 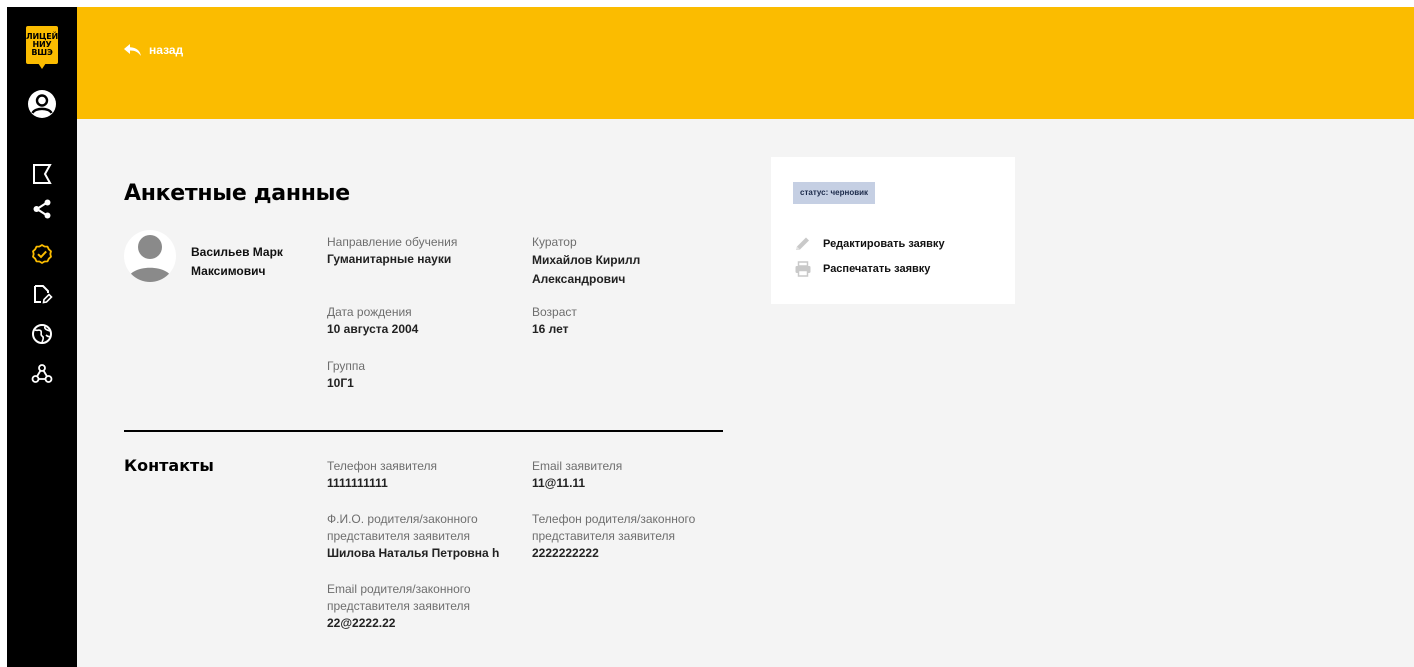 I want to click on field-applicant-phone: Телефон заявителя 1111111111, so click(x=422, y=475).